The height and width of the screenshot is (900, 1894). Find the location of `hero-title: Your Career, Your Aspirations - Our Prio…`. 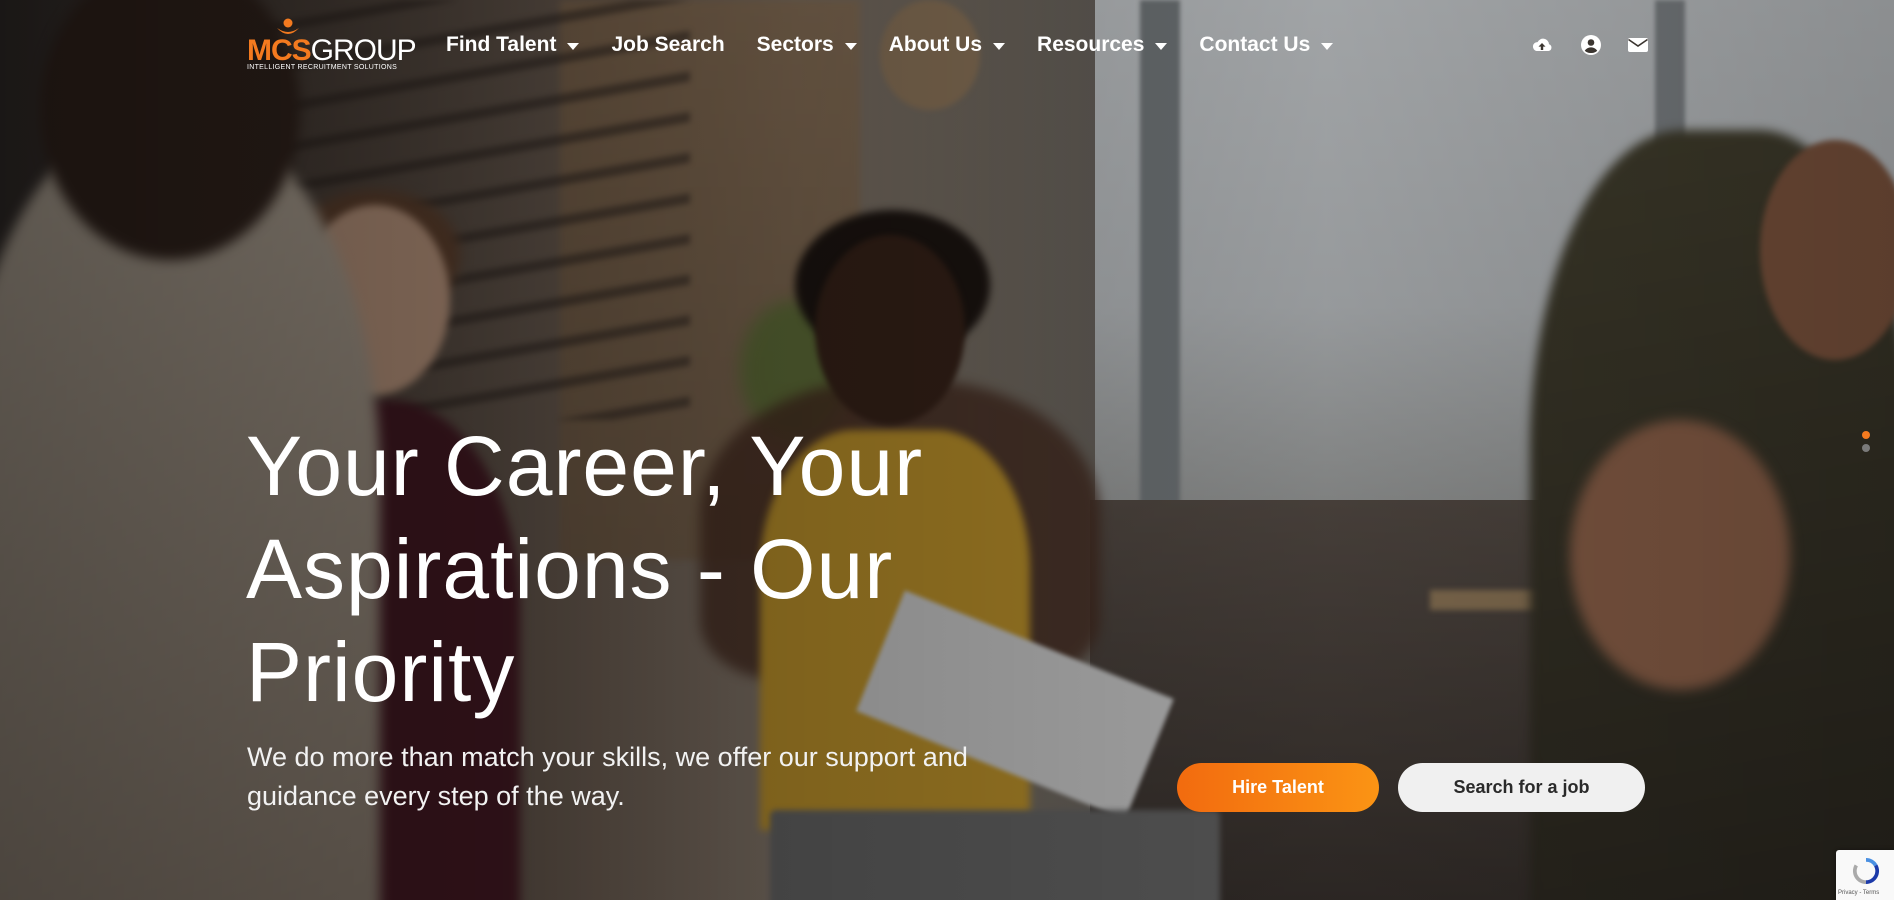

hero-title: Your Career, Your Aspirations - Our Prio… is located at coordinates (585, 569).